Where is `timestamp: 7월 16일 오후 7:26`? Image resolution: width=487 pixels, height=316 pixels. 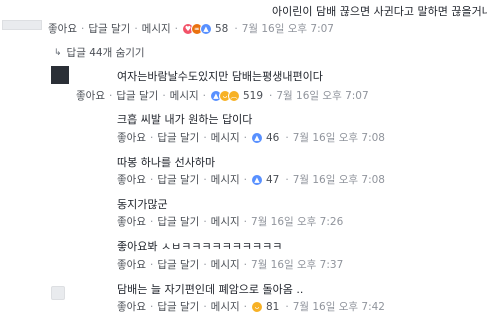
timestamp: 7월 16일 오후 7:26 is located at coordinates (297, 221).